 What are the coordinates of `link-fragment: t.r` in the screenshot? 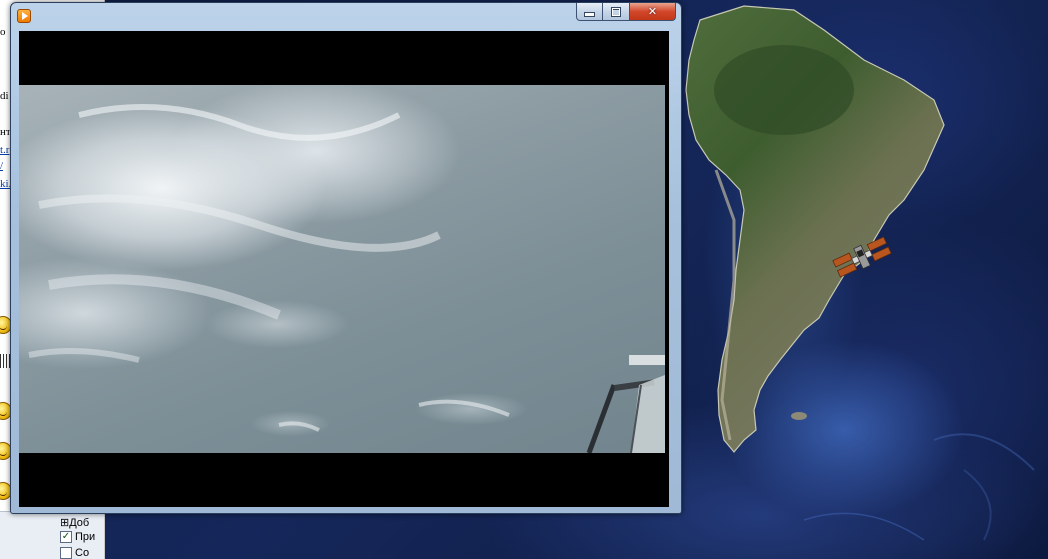 It's located at (4, 150).